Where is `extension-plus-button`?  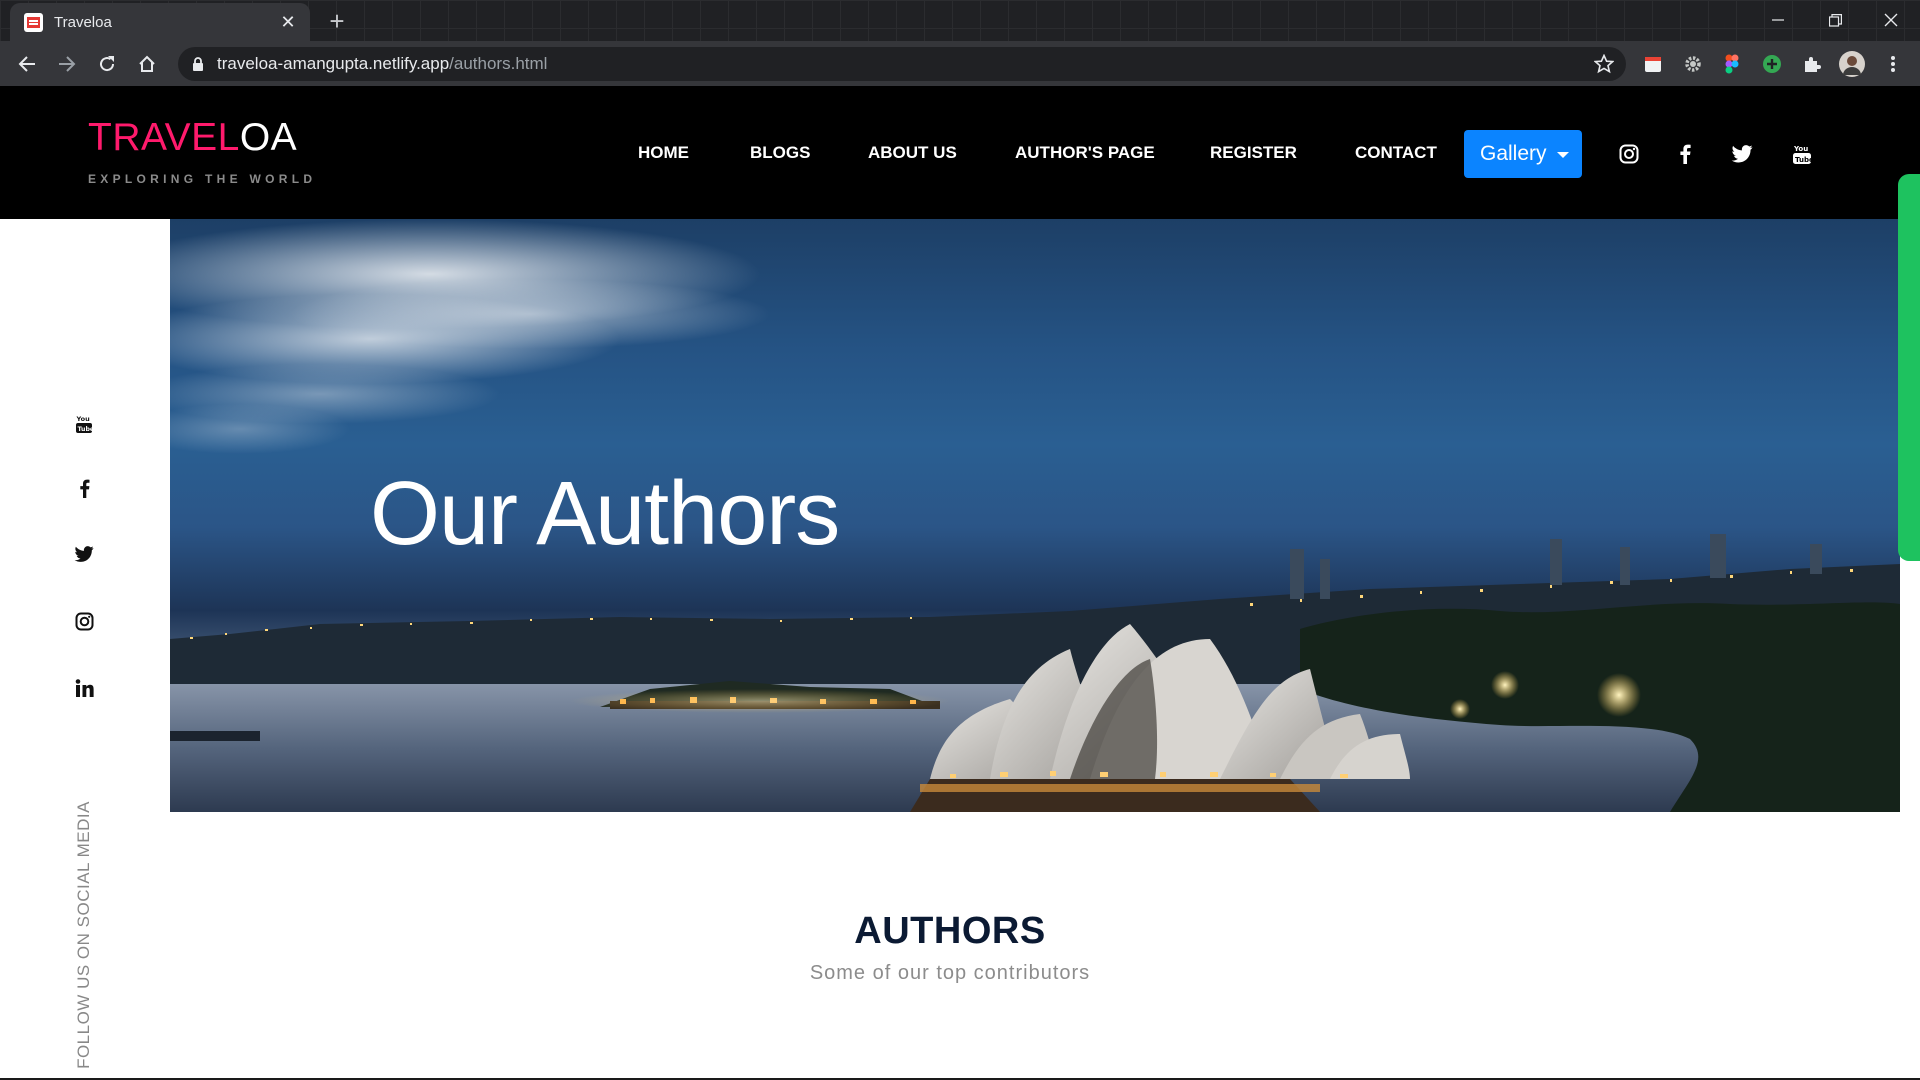
extension-plus-button is located at coordinates (1772, 64).